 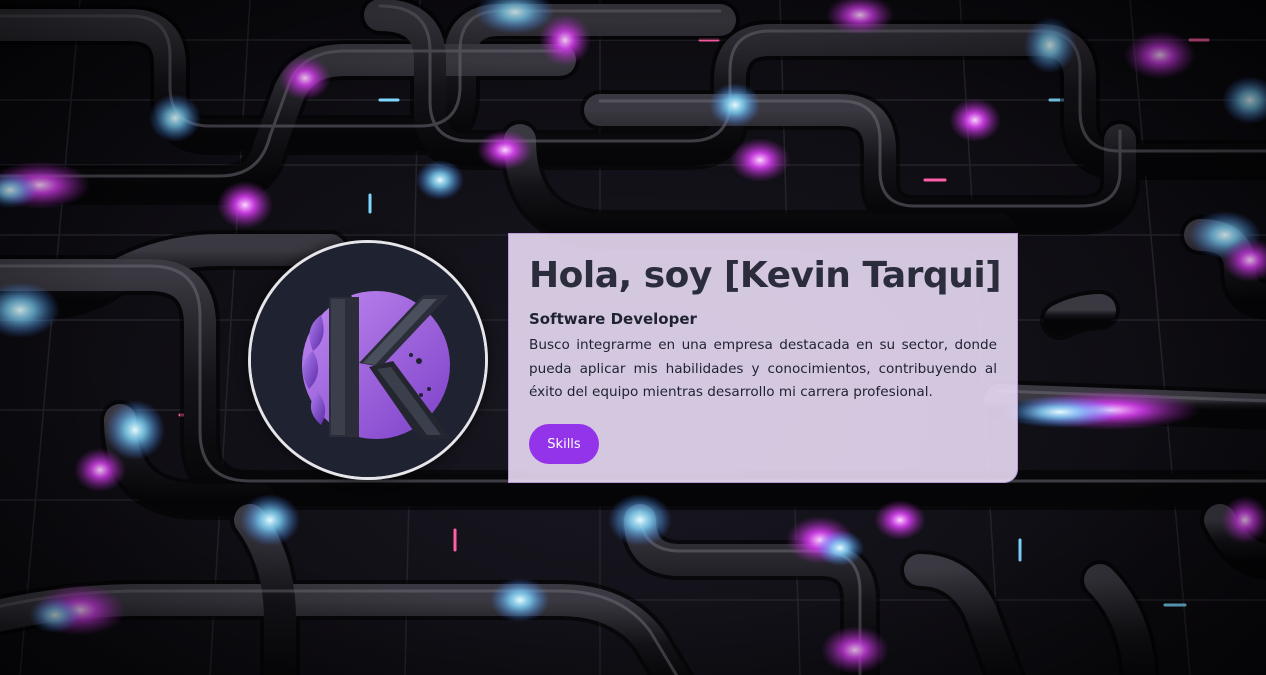 What do you see at coordinates (613, 319) in the screenshot?
I see `job-title: Software Developer` at bounding box center [613, 319].